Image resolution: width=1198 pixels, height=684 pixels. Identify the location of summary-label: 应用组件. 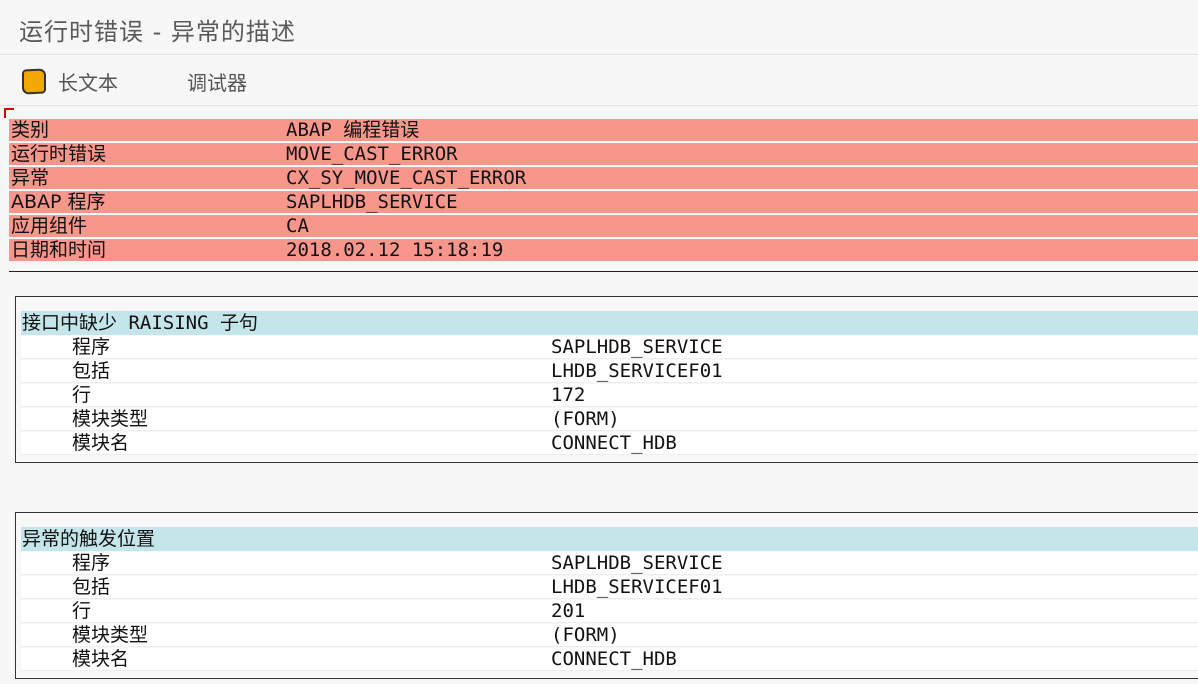
(49, 226).